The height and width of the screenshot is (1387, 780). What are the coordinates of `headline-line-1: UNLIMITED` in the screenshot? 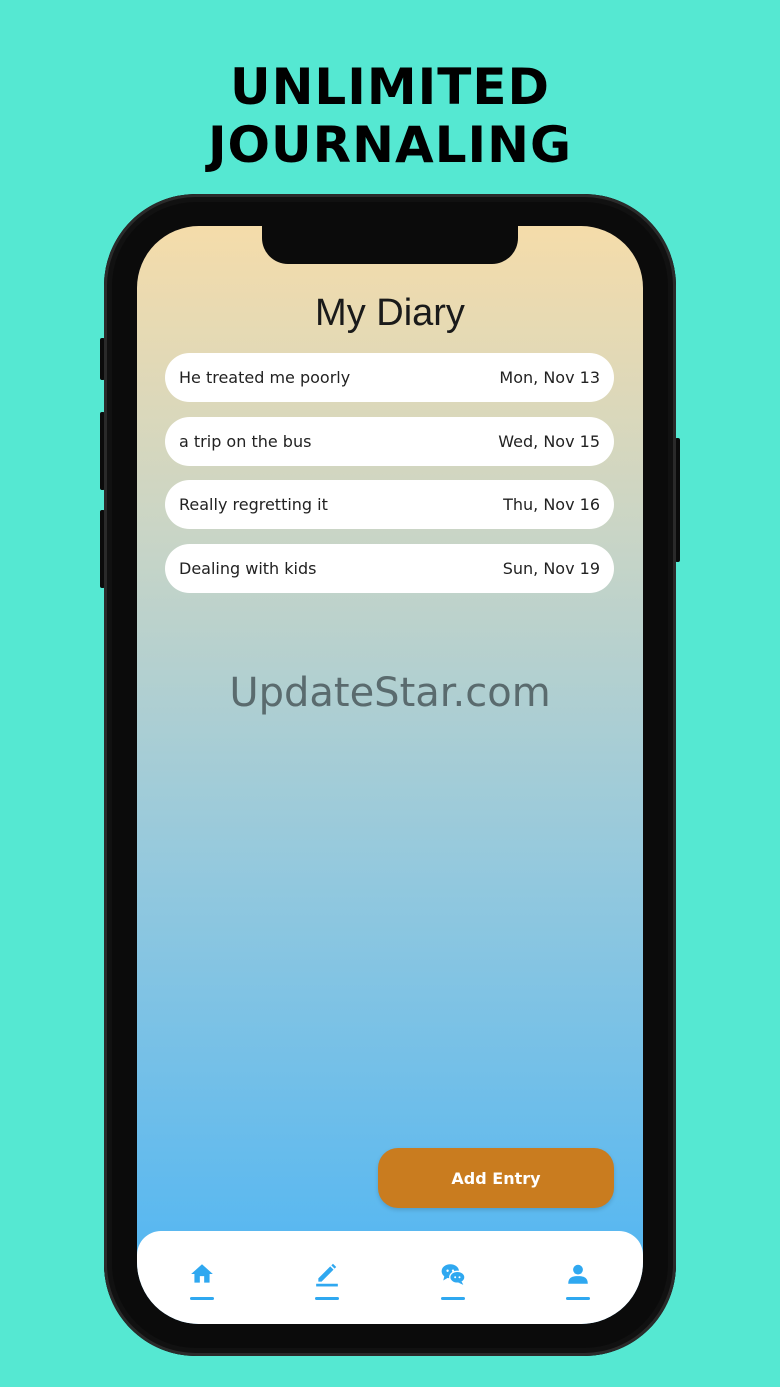 It's located at (390, 87).